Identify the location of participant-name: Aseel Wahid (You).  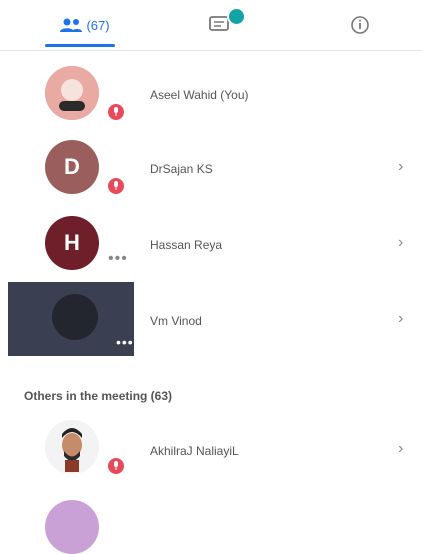
(199, 95).